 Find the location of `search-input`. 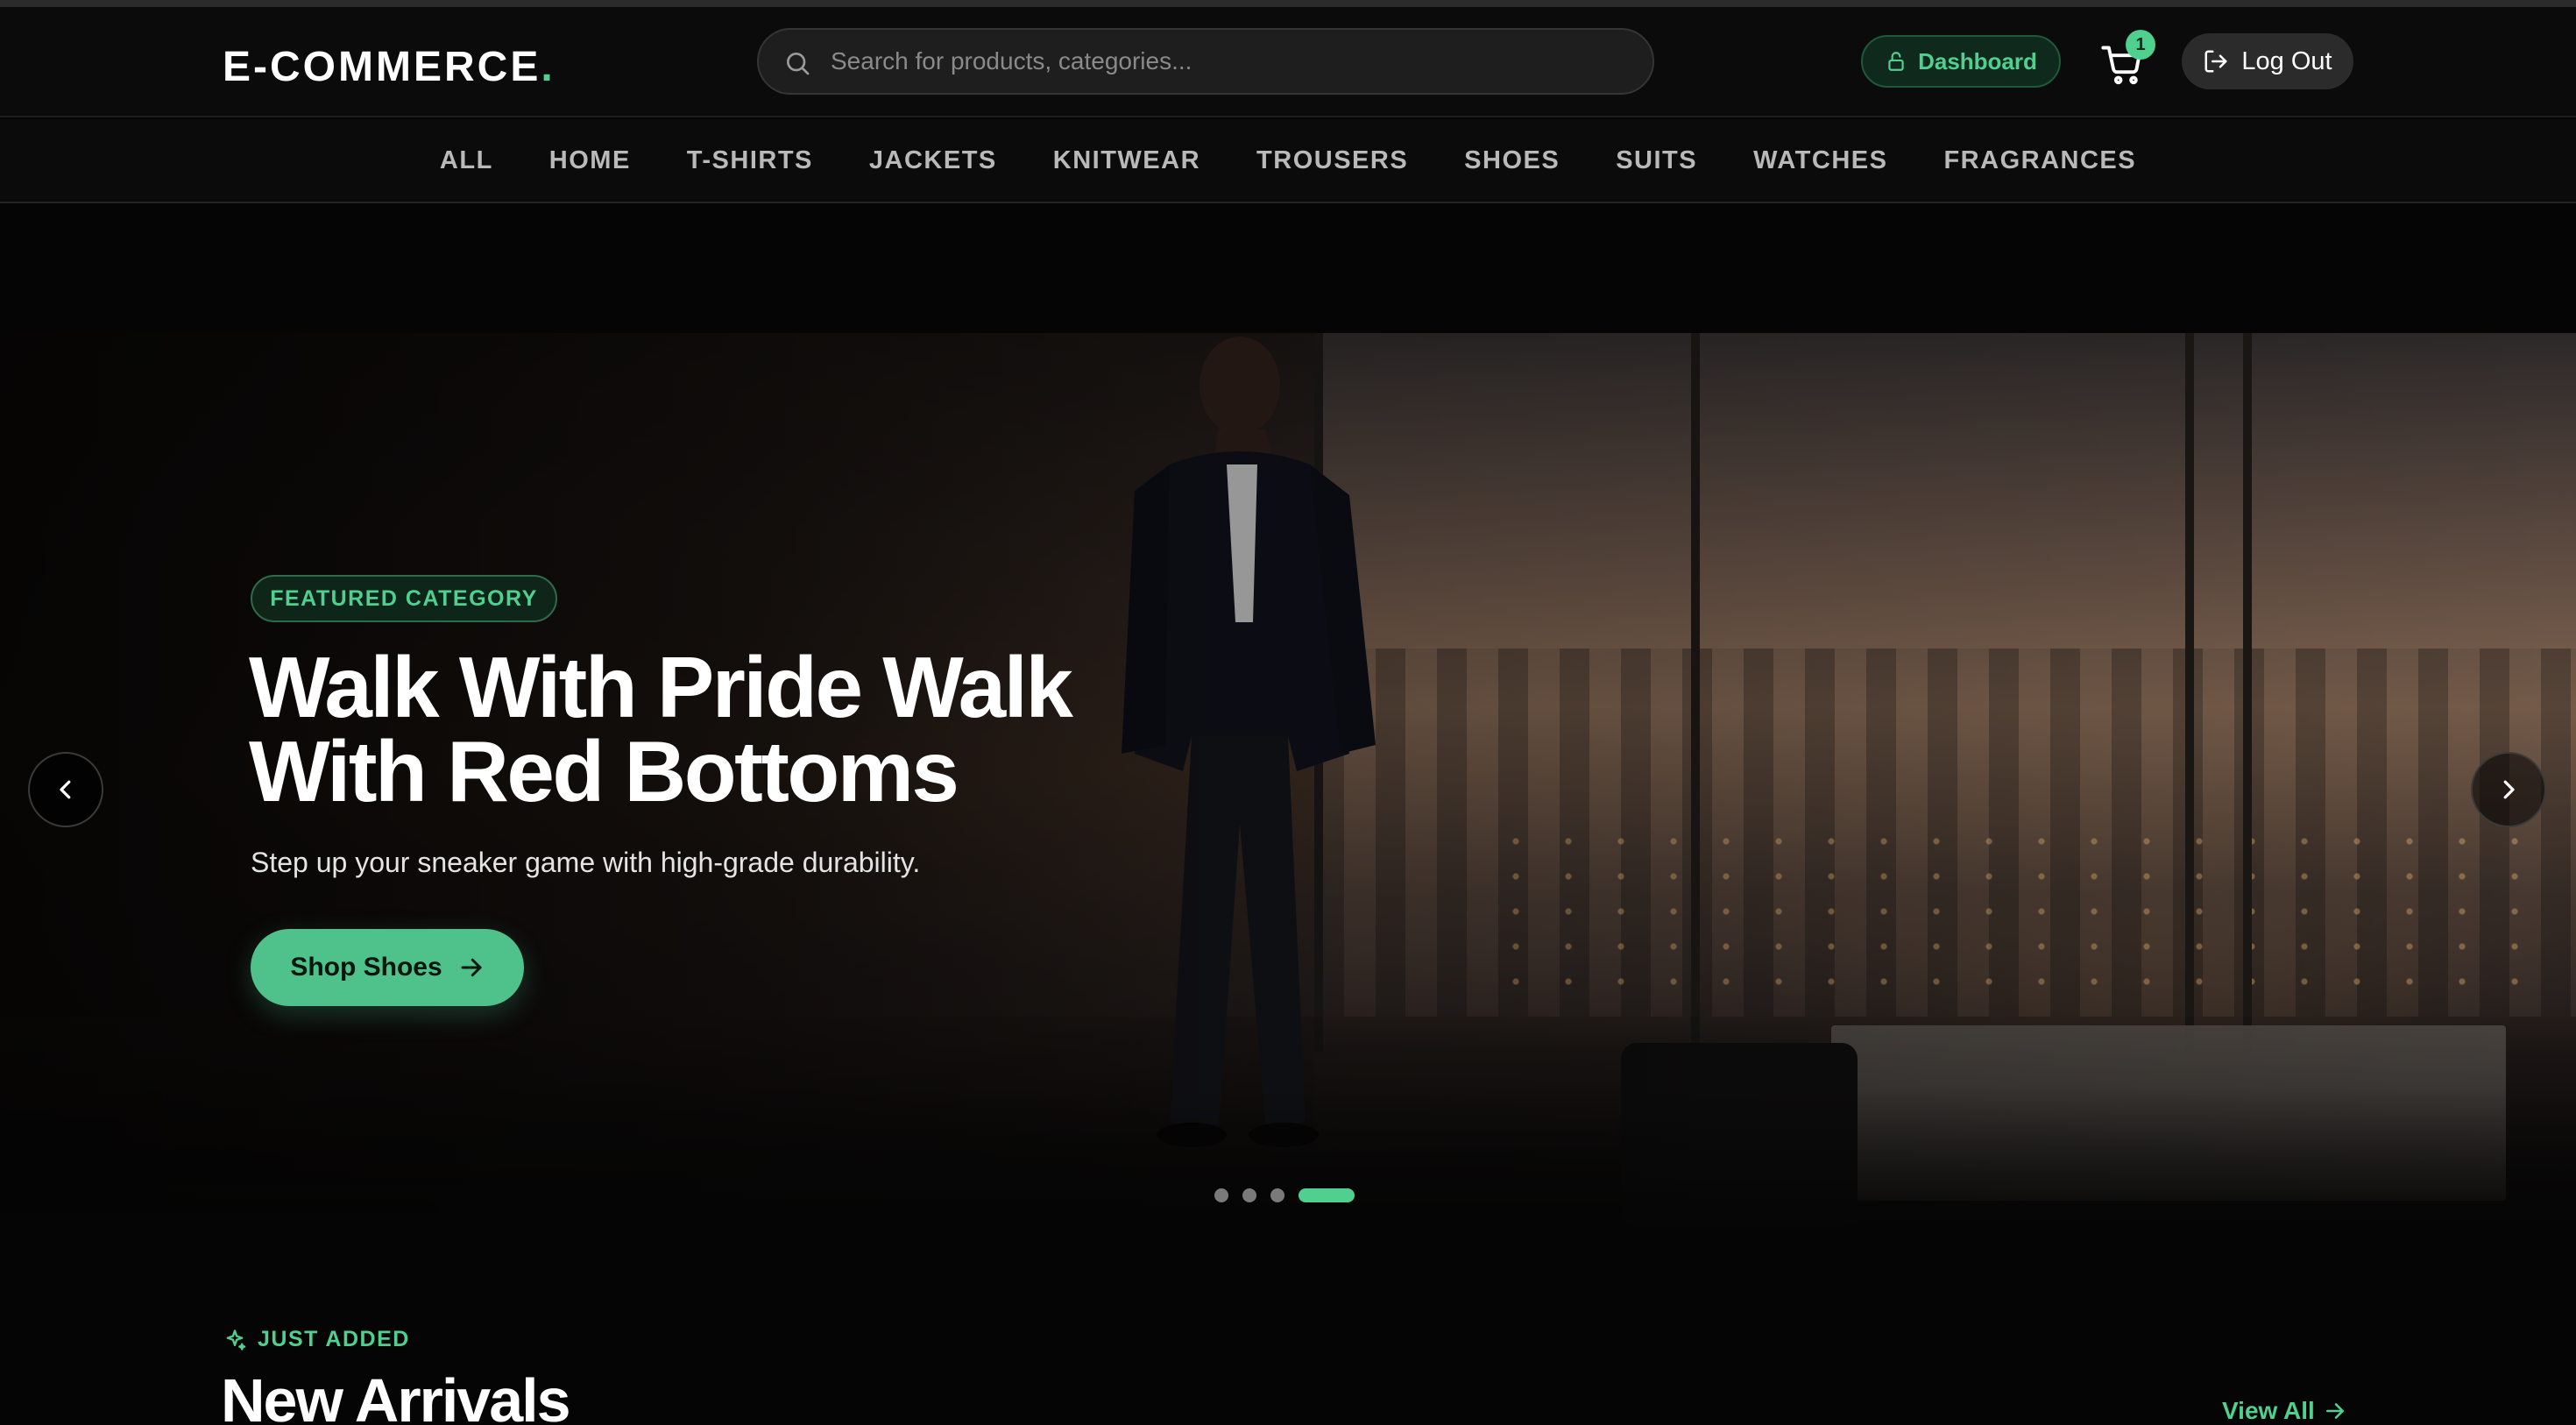

search-input is located at coordinates (1225, 61).